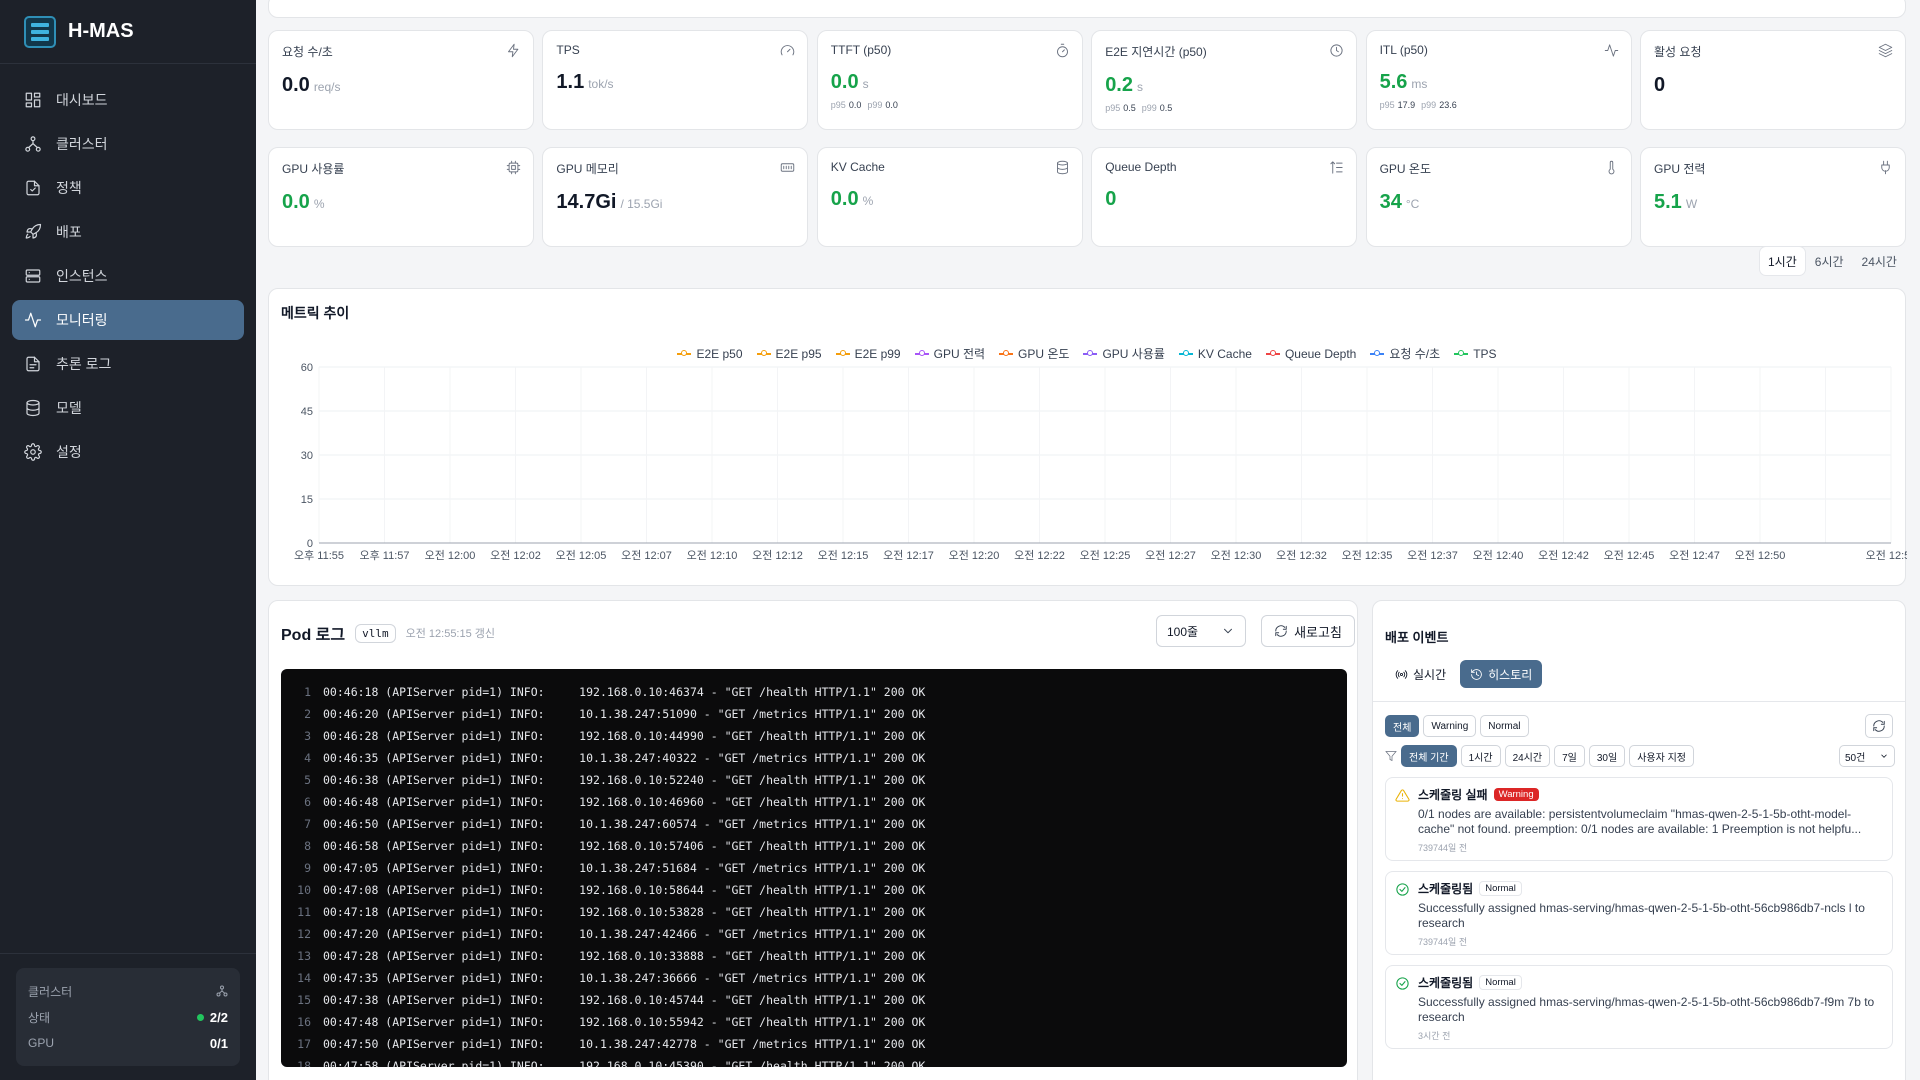 This screenshot has width=1920, height=1080. I want to click on range-tab: 24시간, so click(1879, 261).